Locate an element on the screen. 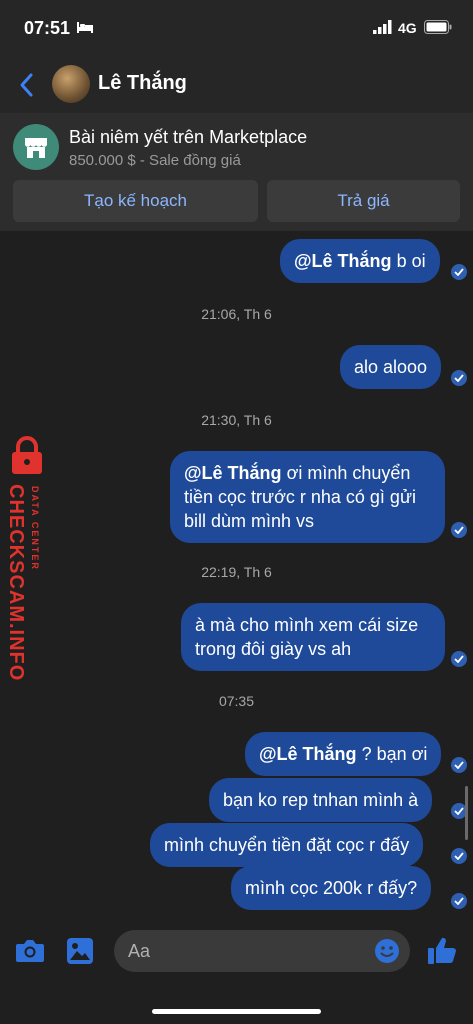 This screenshot has height=1024, width=473. message-text: ơi mình chuyển is located at coordinates (346, 473).